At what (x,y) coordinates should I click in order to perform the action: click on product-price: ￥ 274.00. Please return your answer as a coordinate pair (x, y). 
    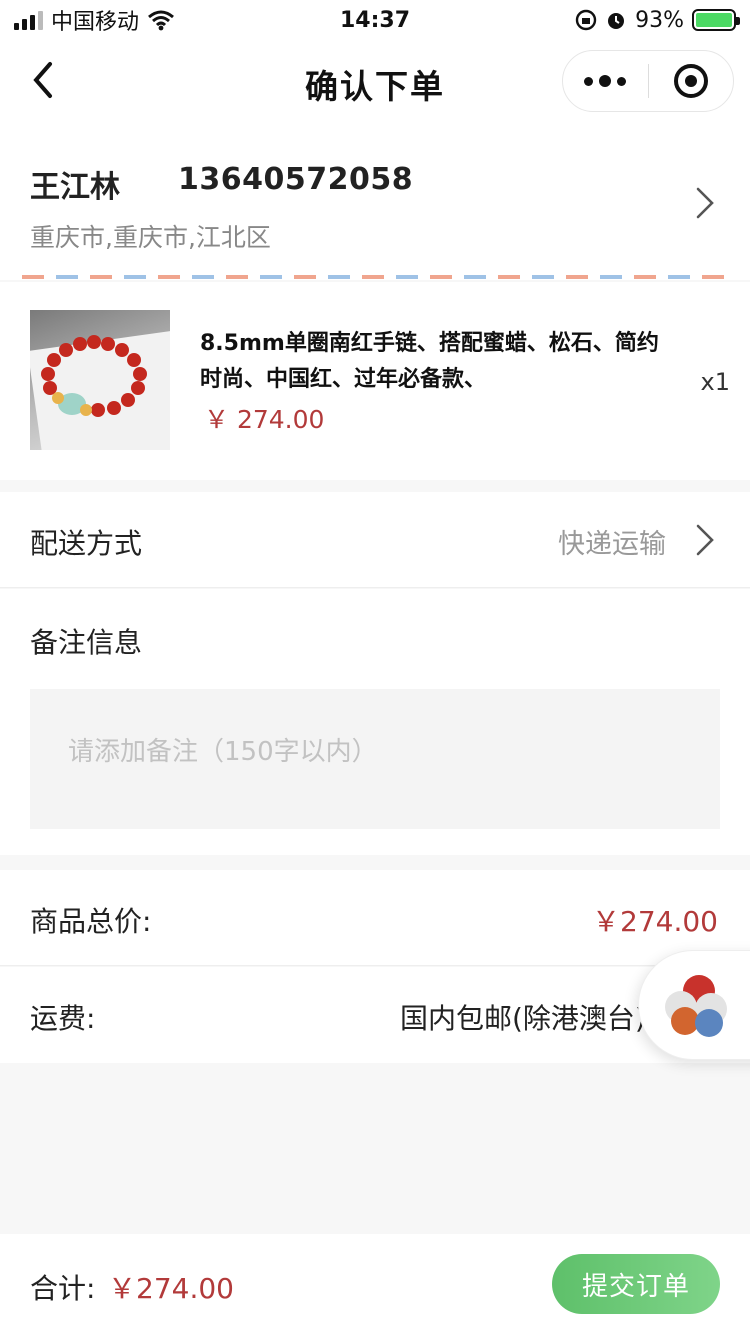
    Looking at the image, I should click on (264, 419).